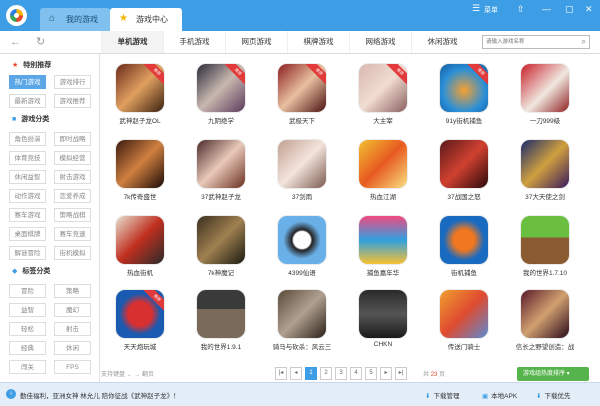 This screenshot has width=600, height=406. Describe the element at coordinates (140, 314) in the screenshot. I see `game-thumbnail: 推荐` at that location.